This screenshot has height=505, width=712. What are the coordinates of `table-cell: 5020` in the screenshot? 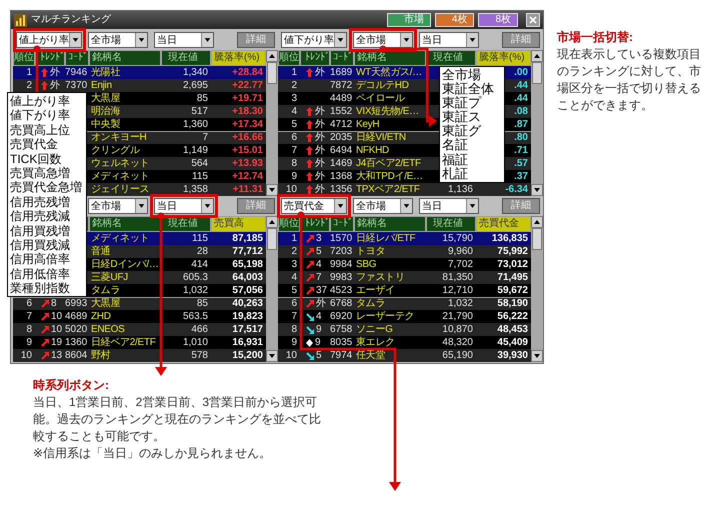 It's located at (76, 329).